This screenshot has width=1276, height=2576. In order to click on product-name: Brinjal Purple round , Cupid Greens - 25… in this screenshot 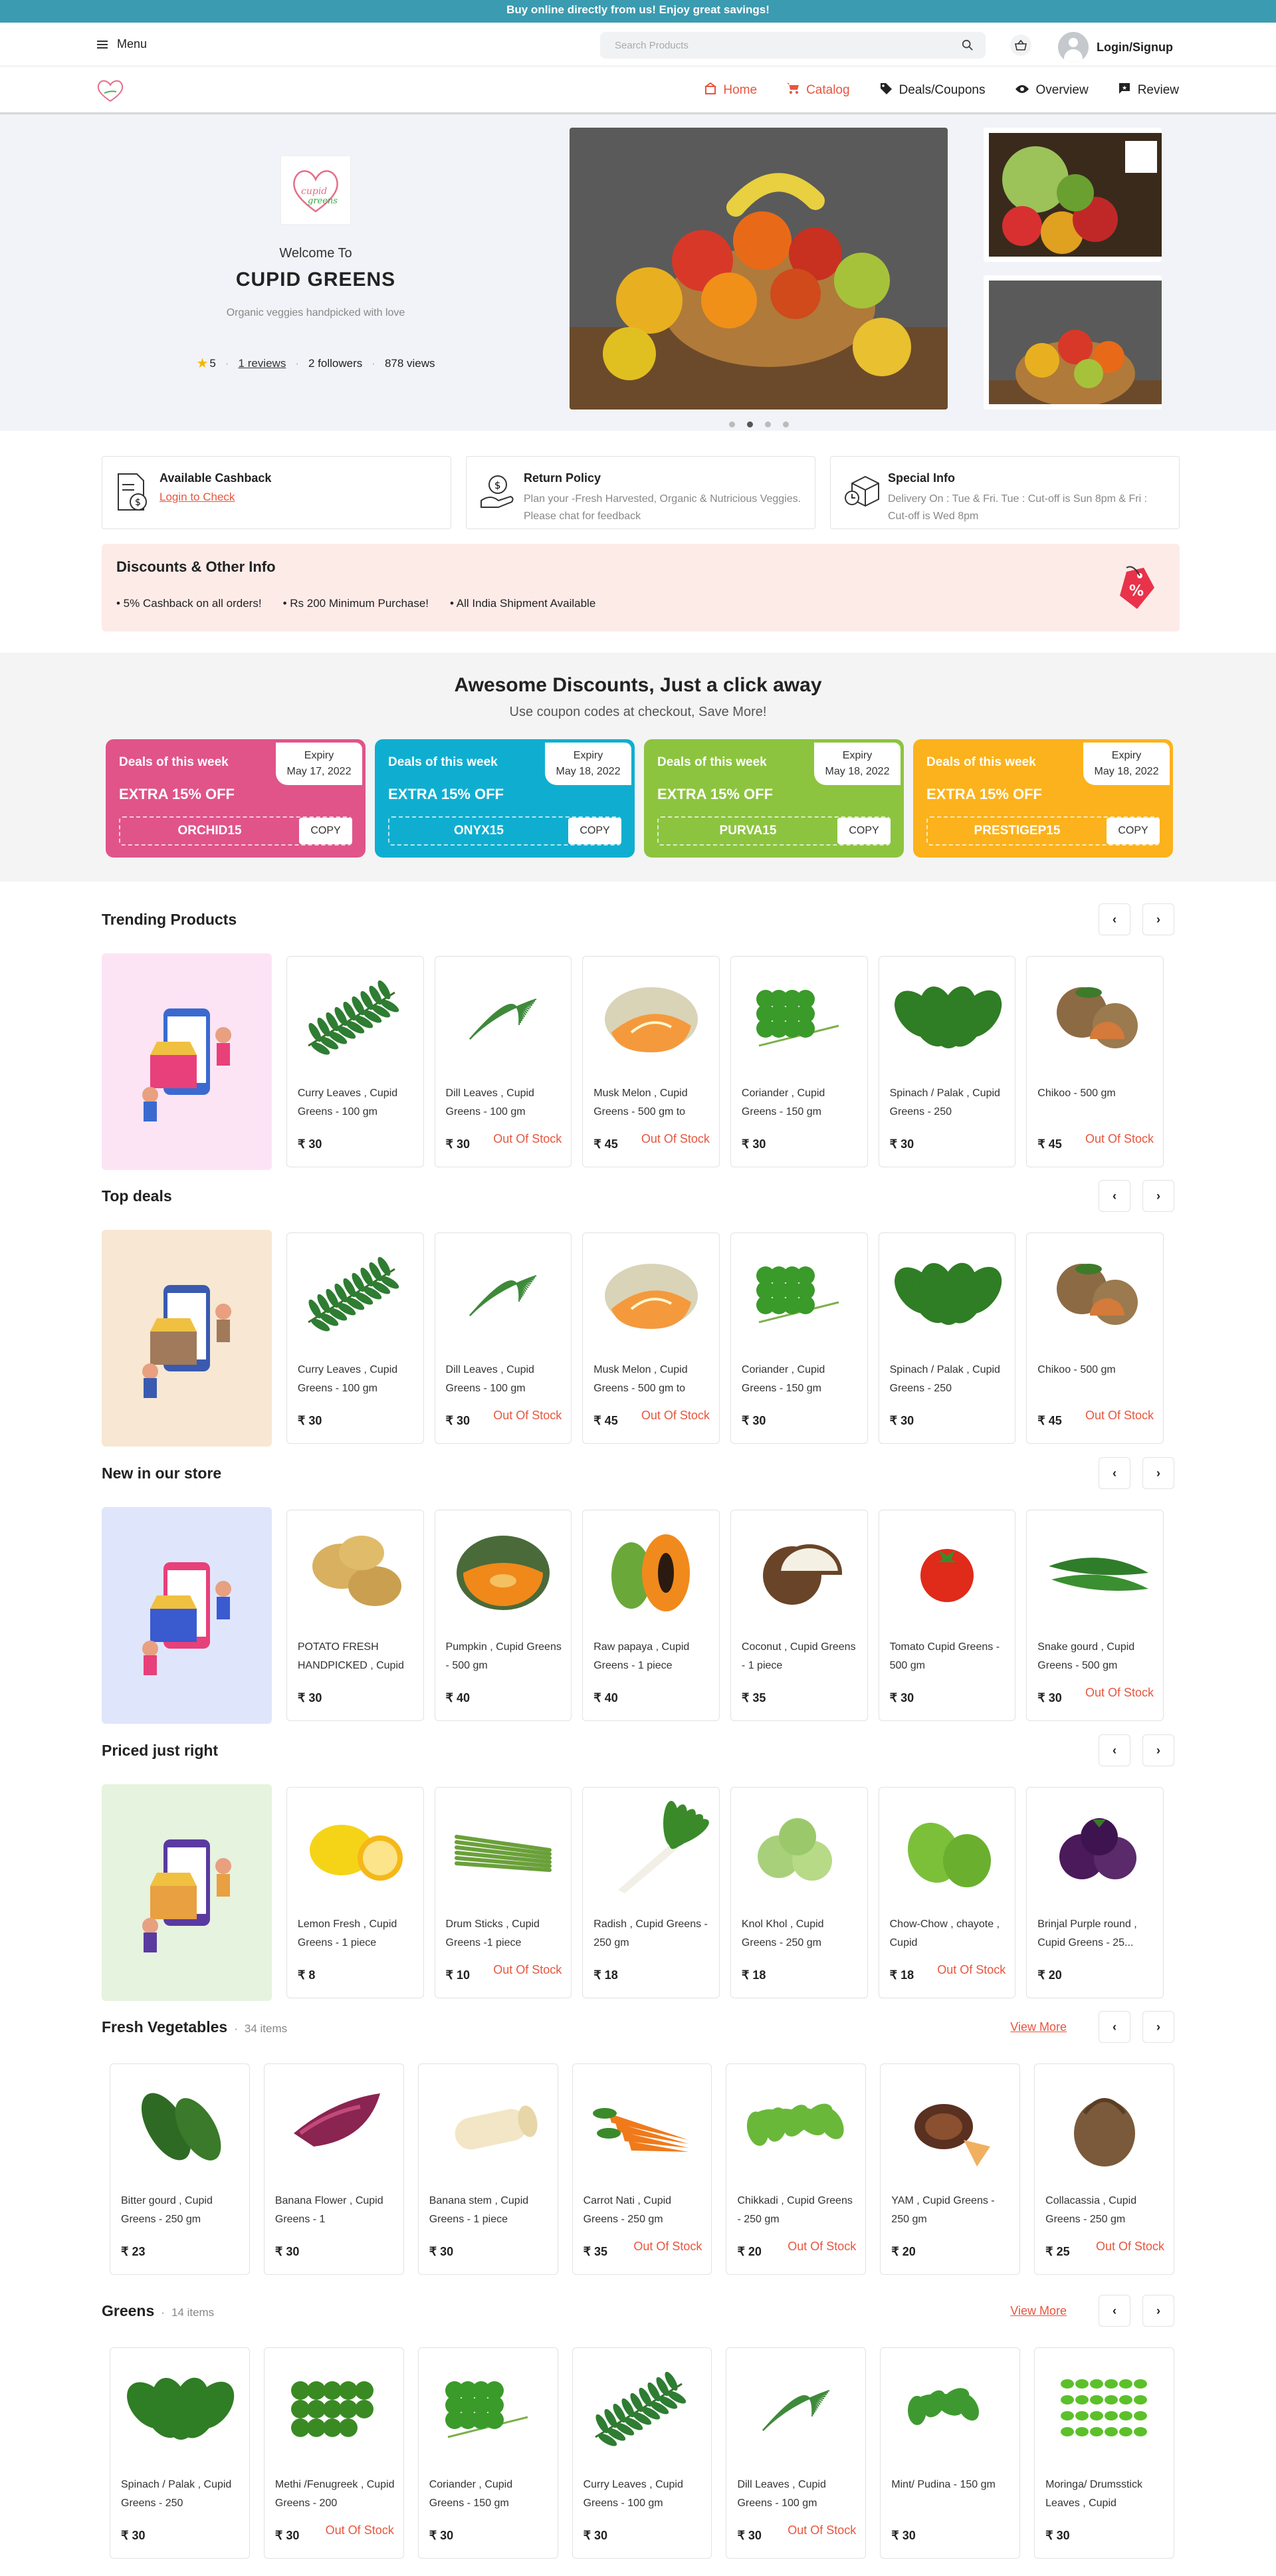, I will do `click(1096, 1934)`.